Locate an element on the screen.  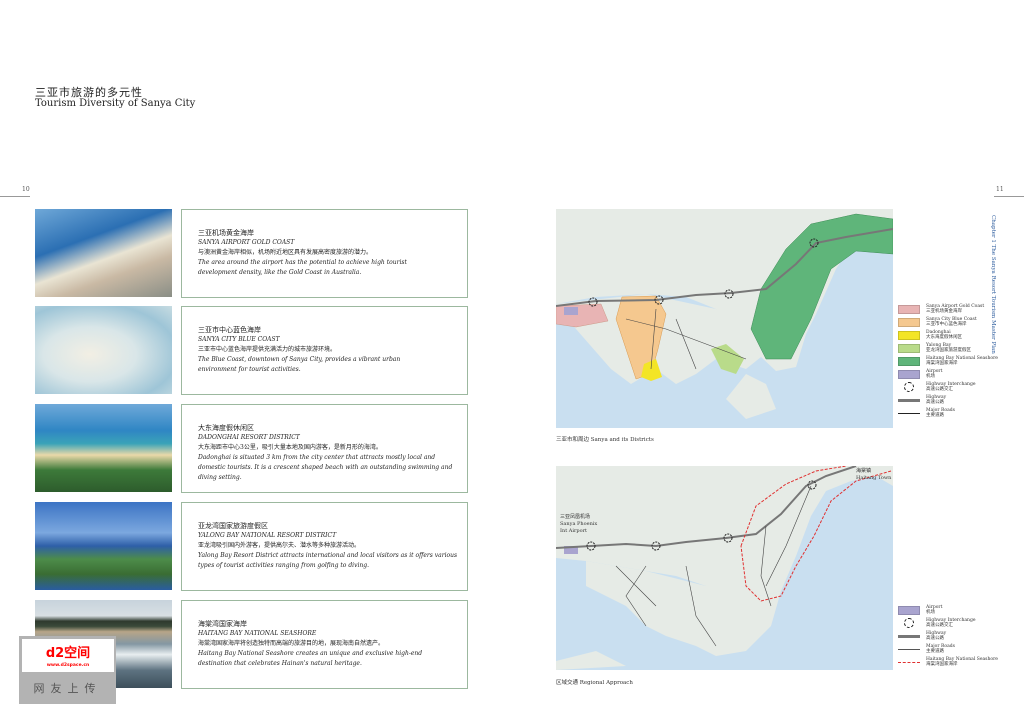
page-number-left: 10 is located at coordinates (26, 189).